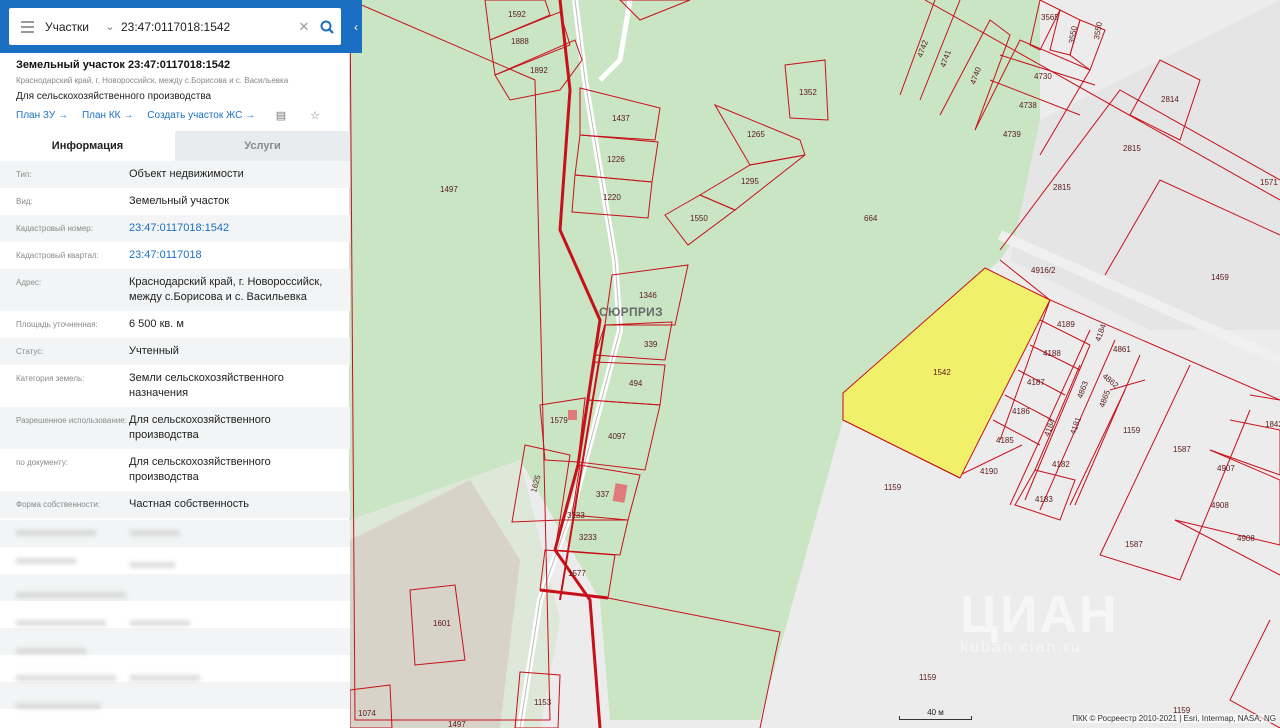 The image size is (1280, 728). What do you see at coordinates (1075, 425) in the screenshot?
I see `svg-text: 4181` at bounding box center [1075, 425].